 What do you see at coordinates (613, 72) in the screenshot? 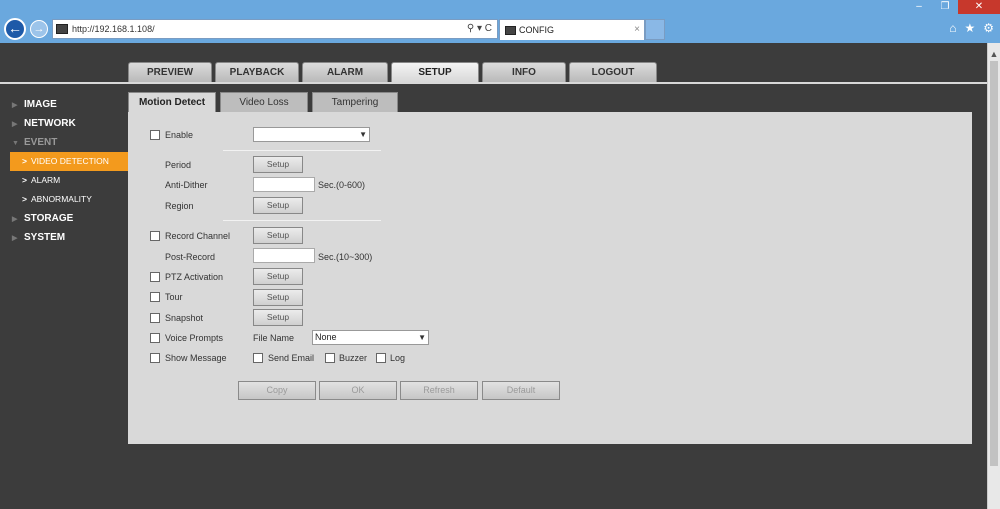
I see `menu-logout: LOGOUT` at bounding box center [613, 72].